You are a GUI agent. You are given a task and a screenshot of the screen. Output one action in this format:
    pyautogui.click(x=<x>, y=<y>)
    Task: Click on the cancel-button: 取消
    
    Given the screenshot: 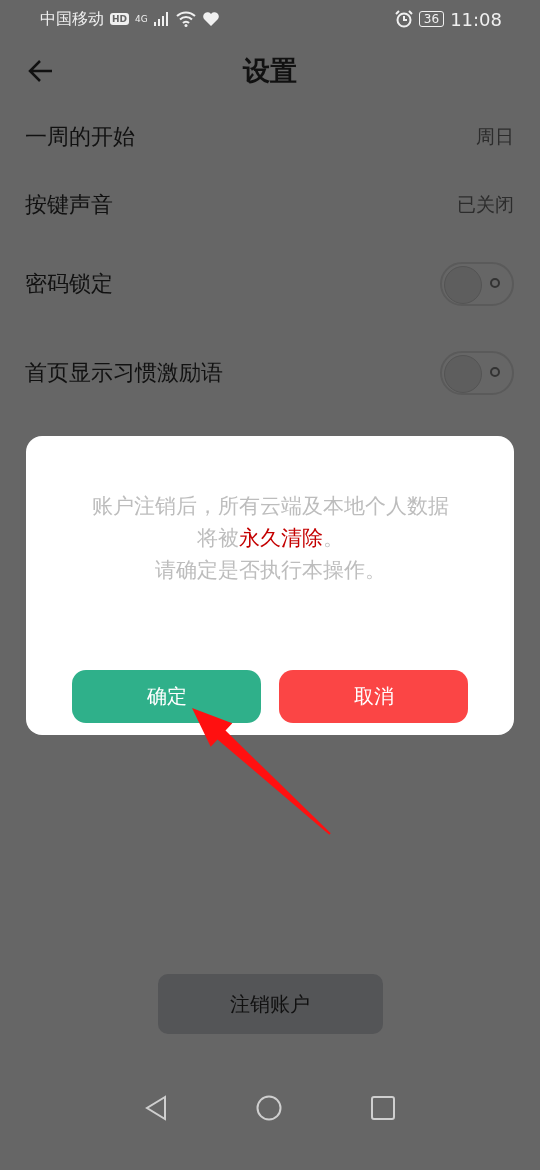 What is the action you would take?
    pyautogui.click(x=373, y=696)
    